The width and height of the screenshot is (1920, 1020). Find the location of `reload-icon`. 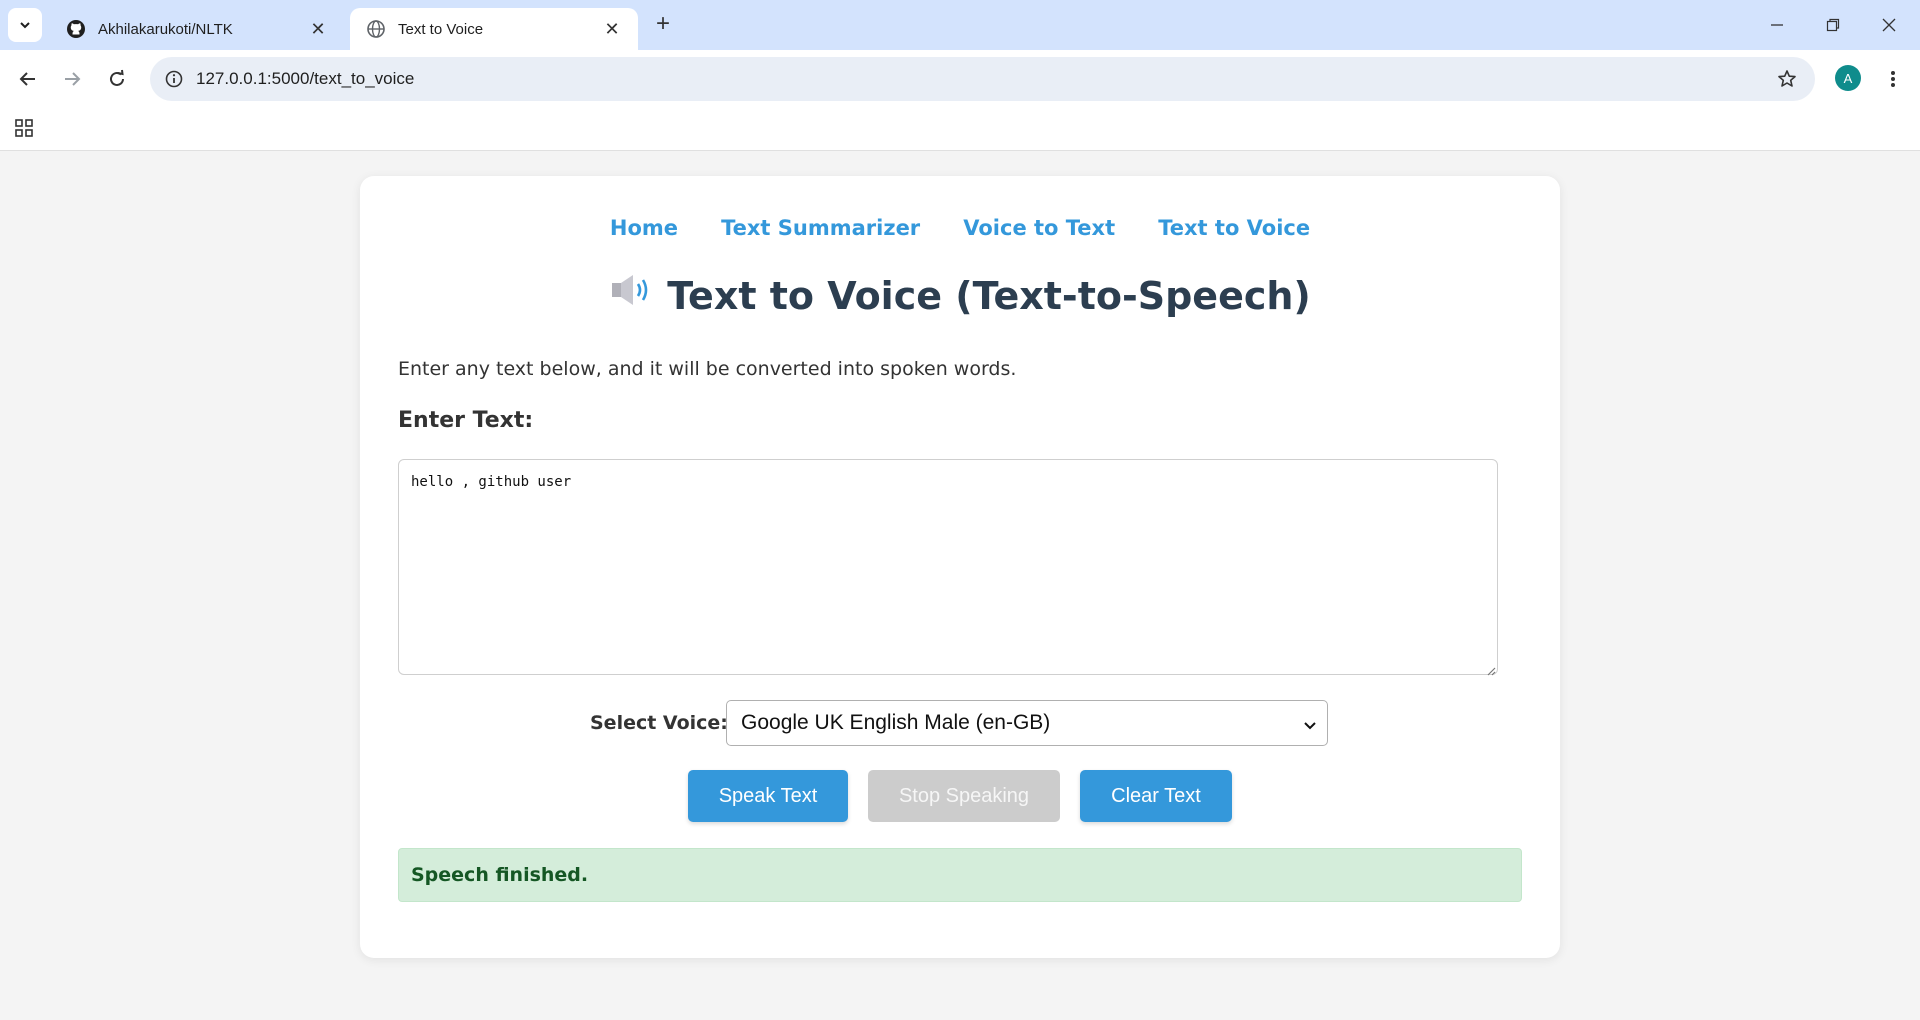

reload-icon is located at coordinates (117, 79).